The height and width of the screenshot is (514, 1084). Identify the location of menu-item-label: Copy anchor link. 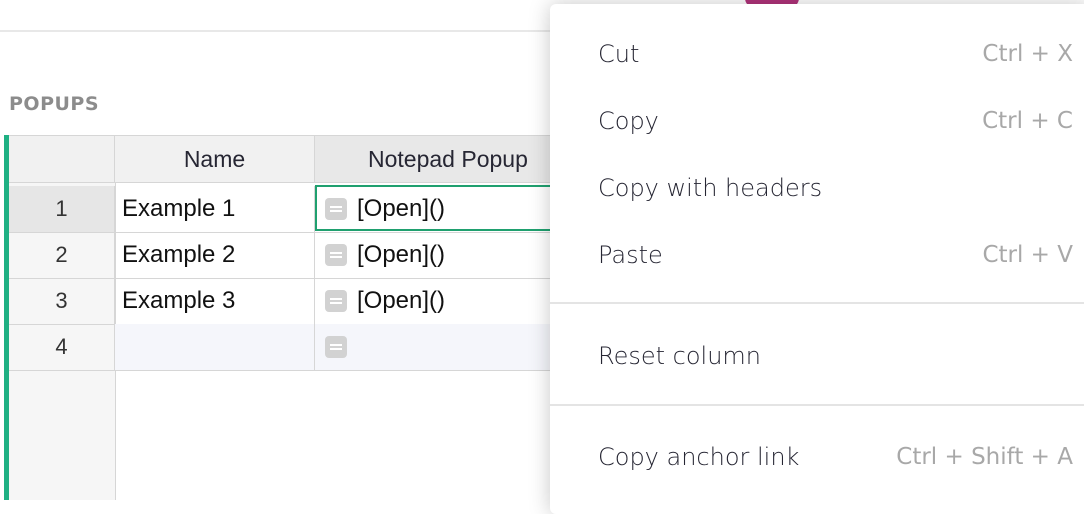
(699, 457).